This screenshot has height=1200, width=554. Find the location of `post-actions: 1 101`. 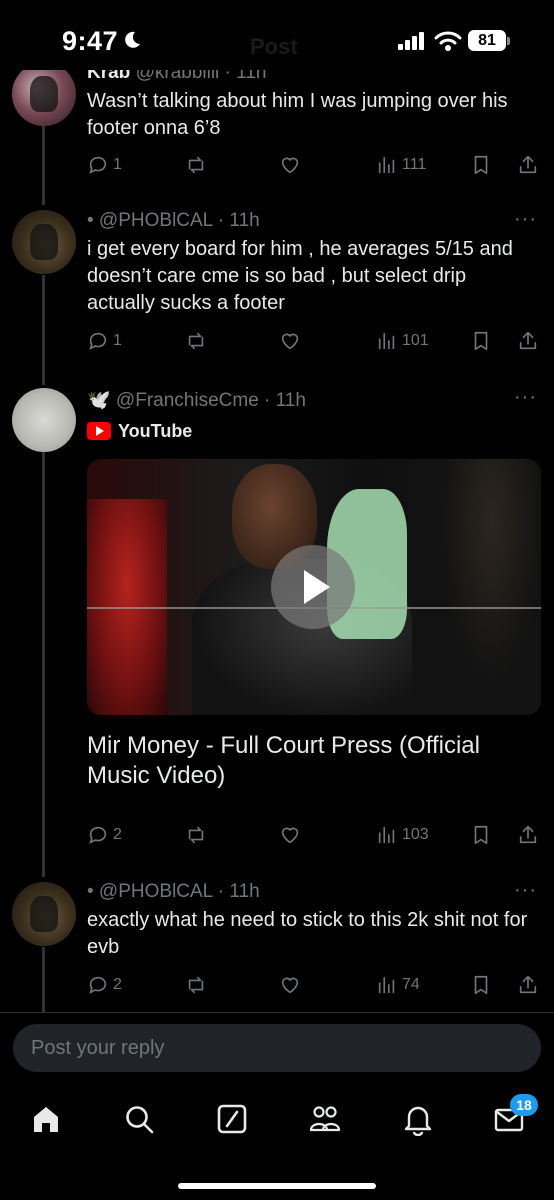

post-actions: 1 101 is located at coordinates (317, 341).